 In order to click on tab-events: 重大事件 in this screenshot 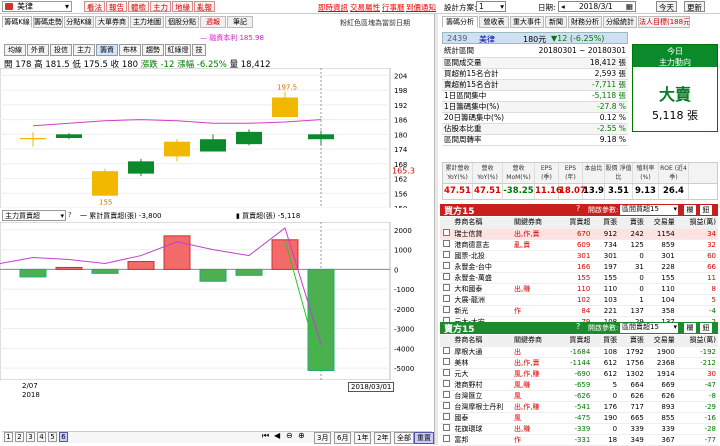, I will do `click(527, 22)`.